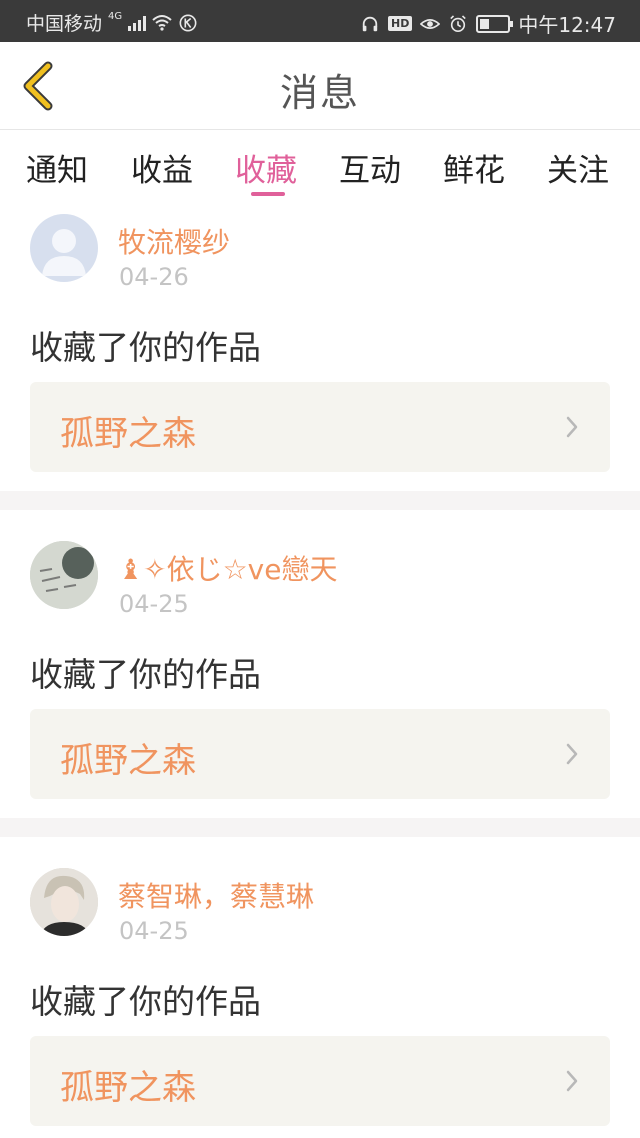  I want to click on tab-following: 关注, so click(578, 167).